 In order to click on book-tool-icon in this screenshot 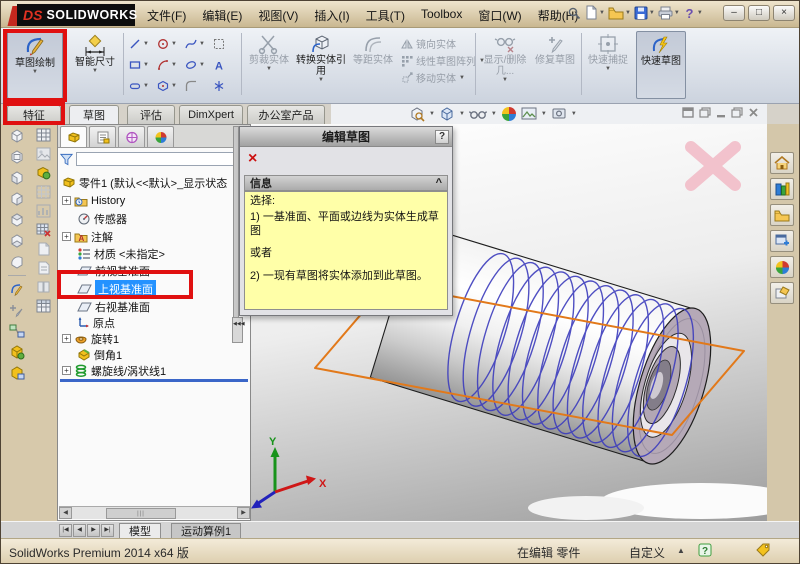, I will do `click(43, 287)`.